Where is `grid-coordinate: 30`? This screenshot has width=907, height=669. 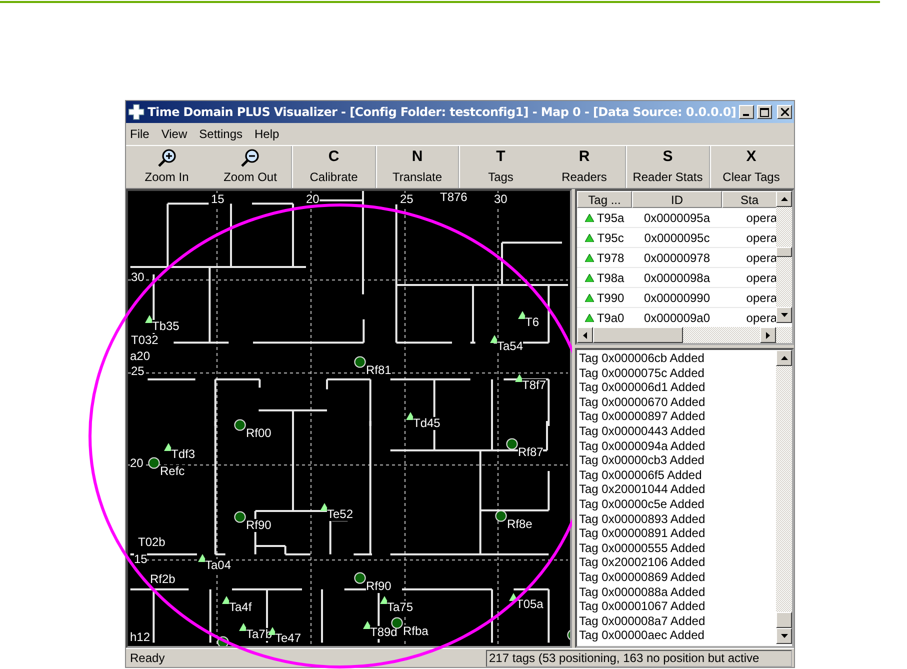
grid-coordinate: 30 is located at coordinates (137, 277).